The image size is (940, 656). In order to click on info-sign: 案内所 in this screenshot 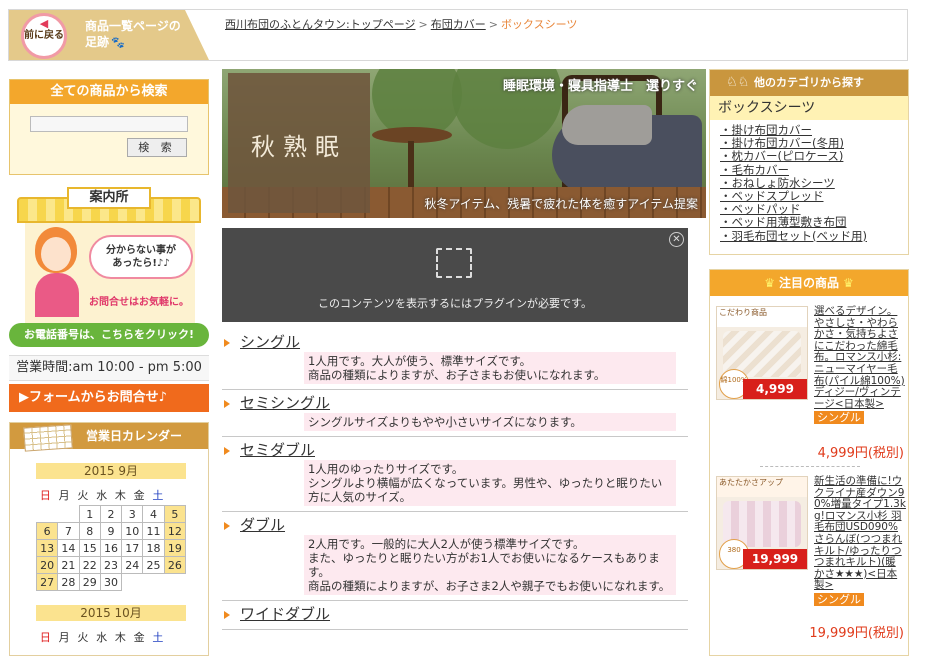, I will do `click(109, 198)`.